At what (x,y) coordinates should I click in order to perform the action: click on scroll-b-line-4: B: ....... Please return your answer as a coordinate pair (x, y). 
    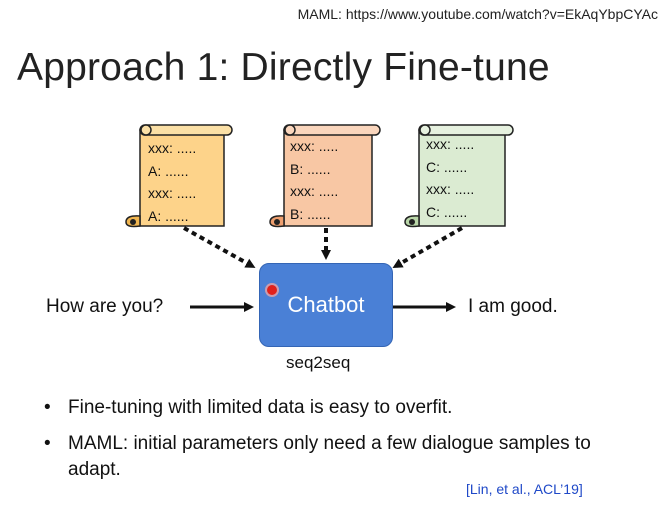
    Looking at the image, I should click on (310, 213).